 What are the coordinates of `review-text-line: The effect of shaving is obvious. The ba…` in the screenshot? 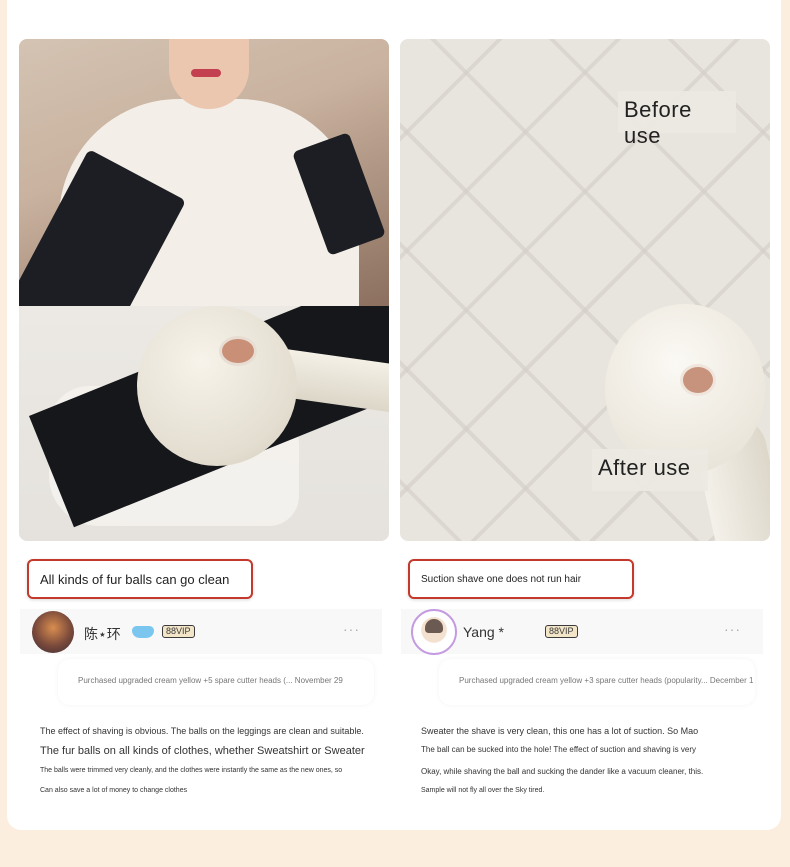 It's located at (202, 731).